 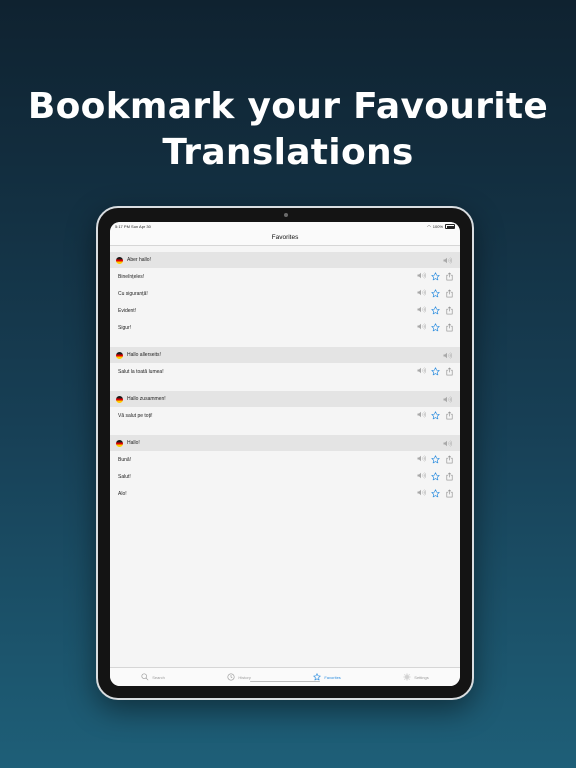 I want to click on translation-row: Bună!, so click(x=285, y=459).